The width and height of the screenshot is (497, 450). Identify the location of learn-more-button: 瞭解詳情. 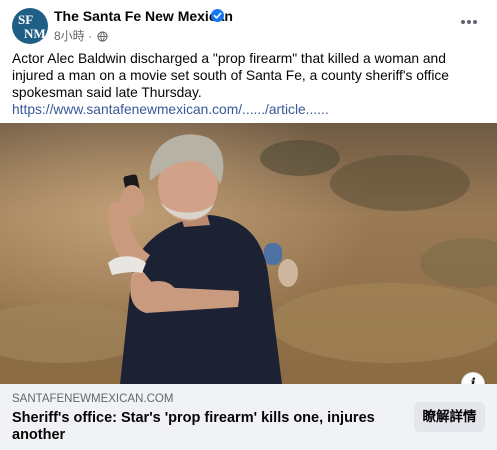
(449, 417).